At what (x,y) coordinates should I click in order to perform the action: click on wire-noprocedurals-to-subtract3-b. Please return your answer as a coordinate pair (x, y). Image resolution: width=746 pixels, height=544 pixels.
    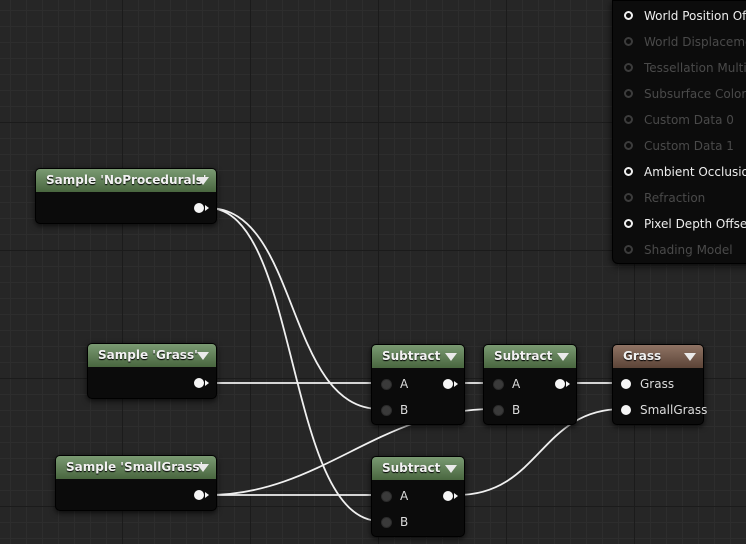
    Looking at the image, I should click on (294, 364).